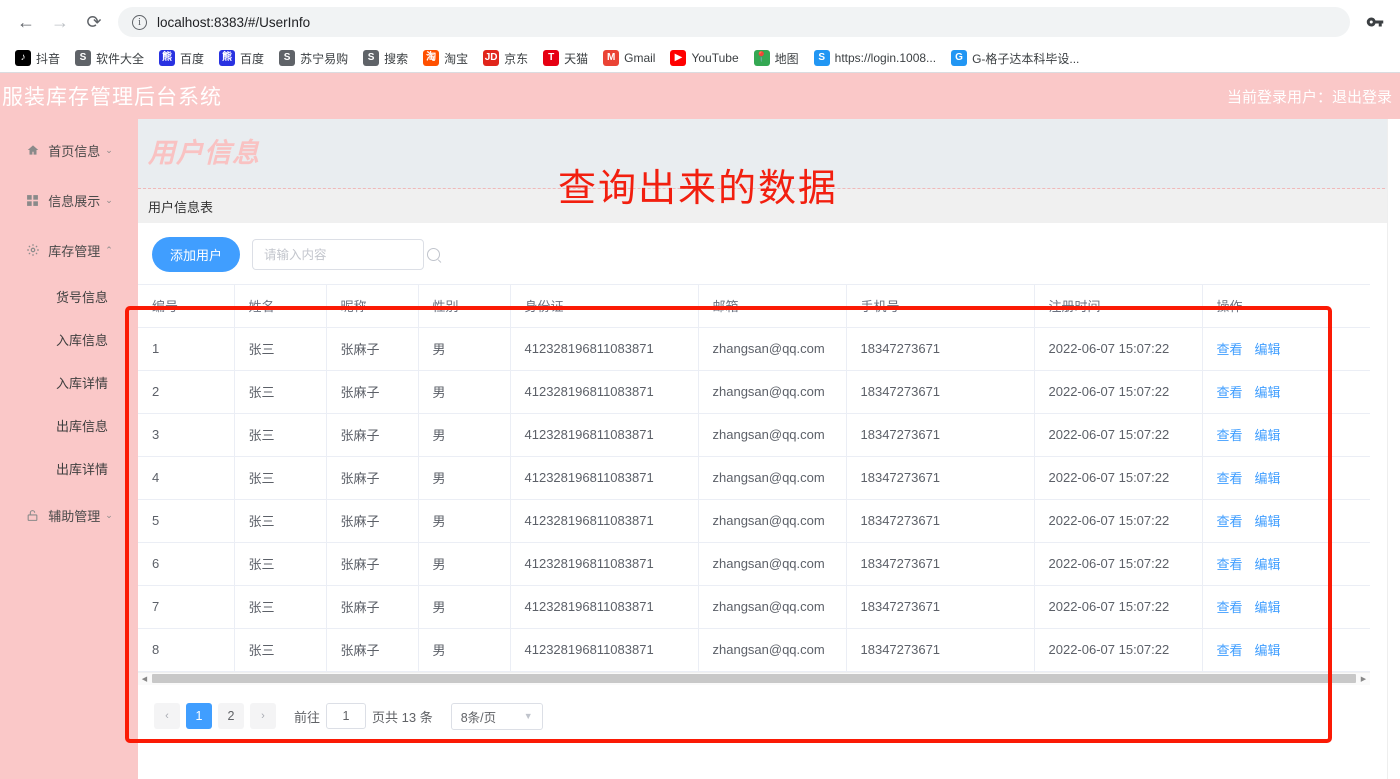 This screenshot has width=1400, height=779. What do you see at coordinates (32, 250) in the screenshot?
I see `gear-icon` at bounding box center [32, 250].